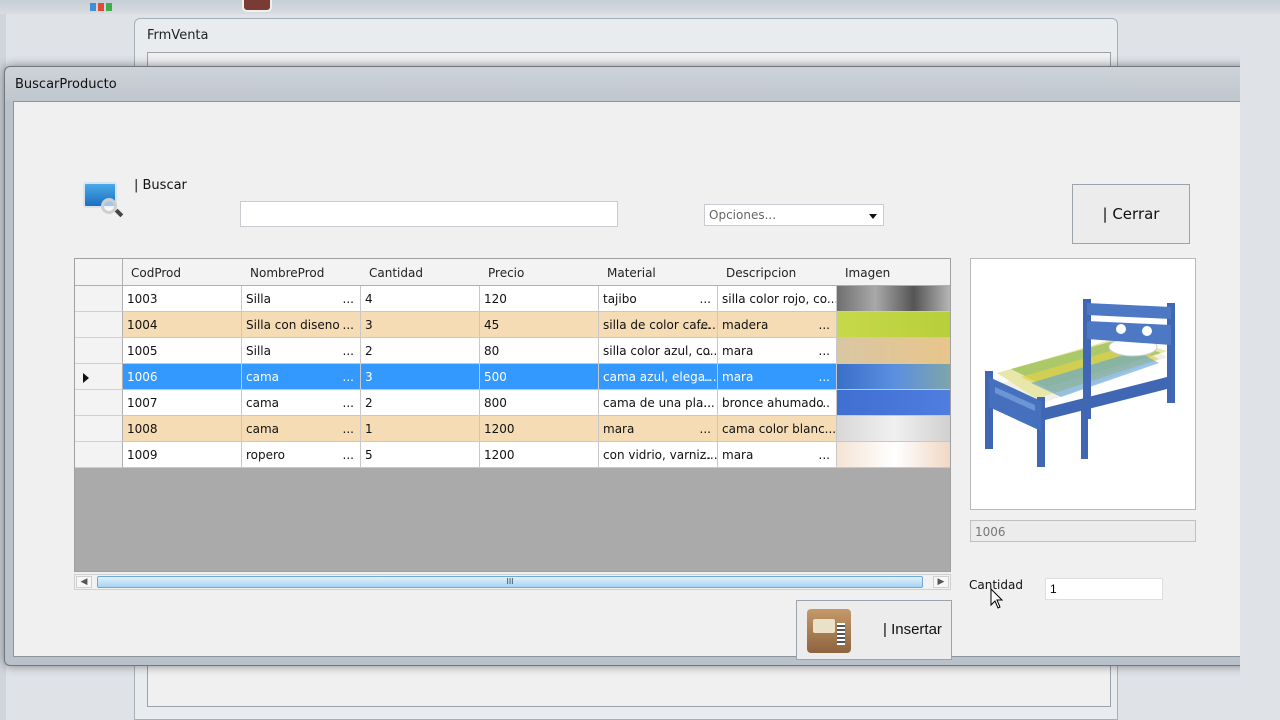 The height and width of the screenshot is (720, 1280). Describe the element at coordinates (182, 351) in the screenshot. I see `cell-codprod: 1005` at that location.